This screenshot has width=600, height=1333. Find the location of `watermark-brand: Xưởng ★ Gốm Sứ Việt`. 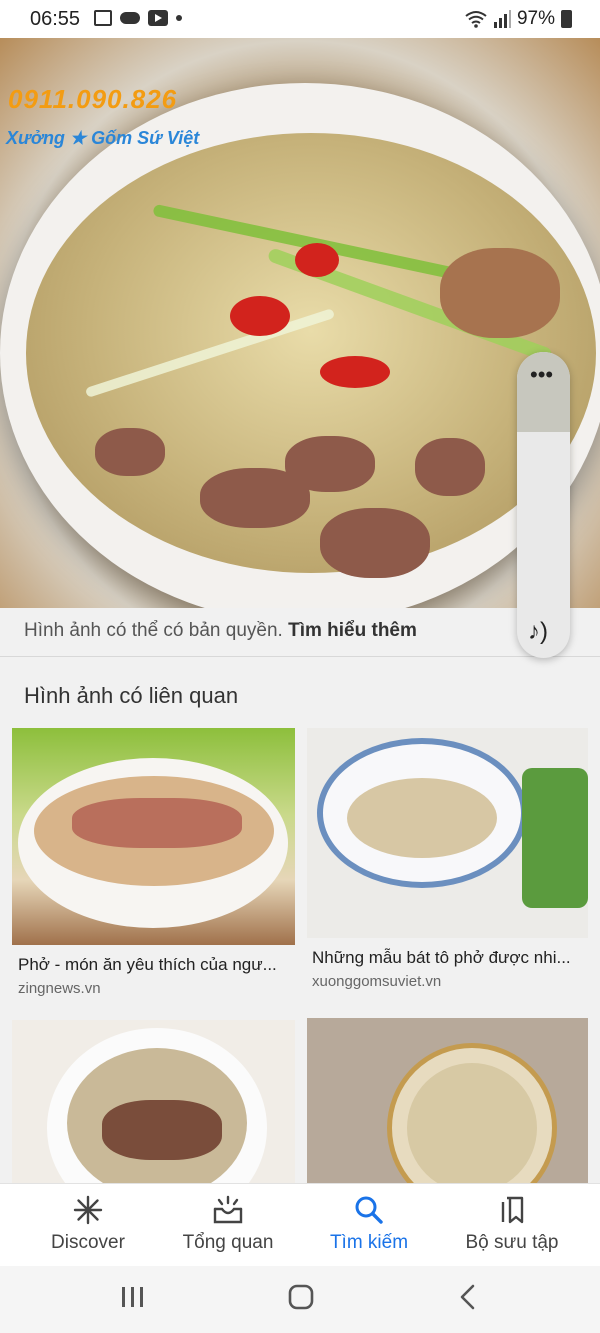

watermark-brand: Xưởng ★ Gốm Sứ Việt is located at coordinates (103, 138).